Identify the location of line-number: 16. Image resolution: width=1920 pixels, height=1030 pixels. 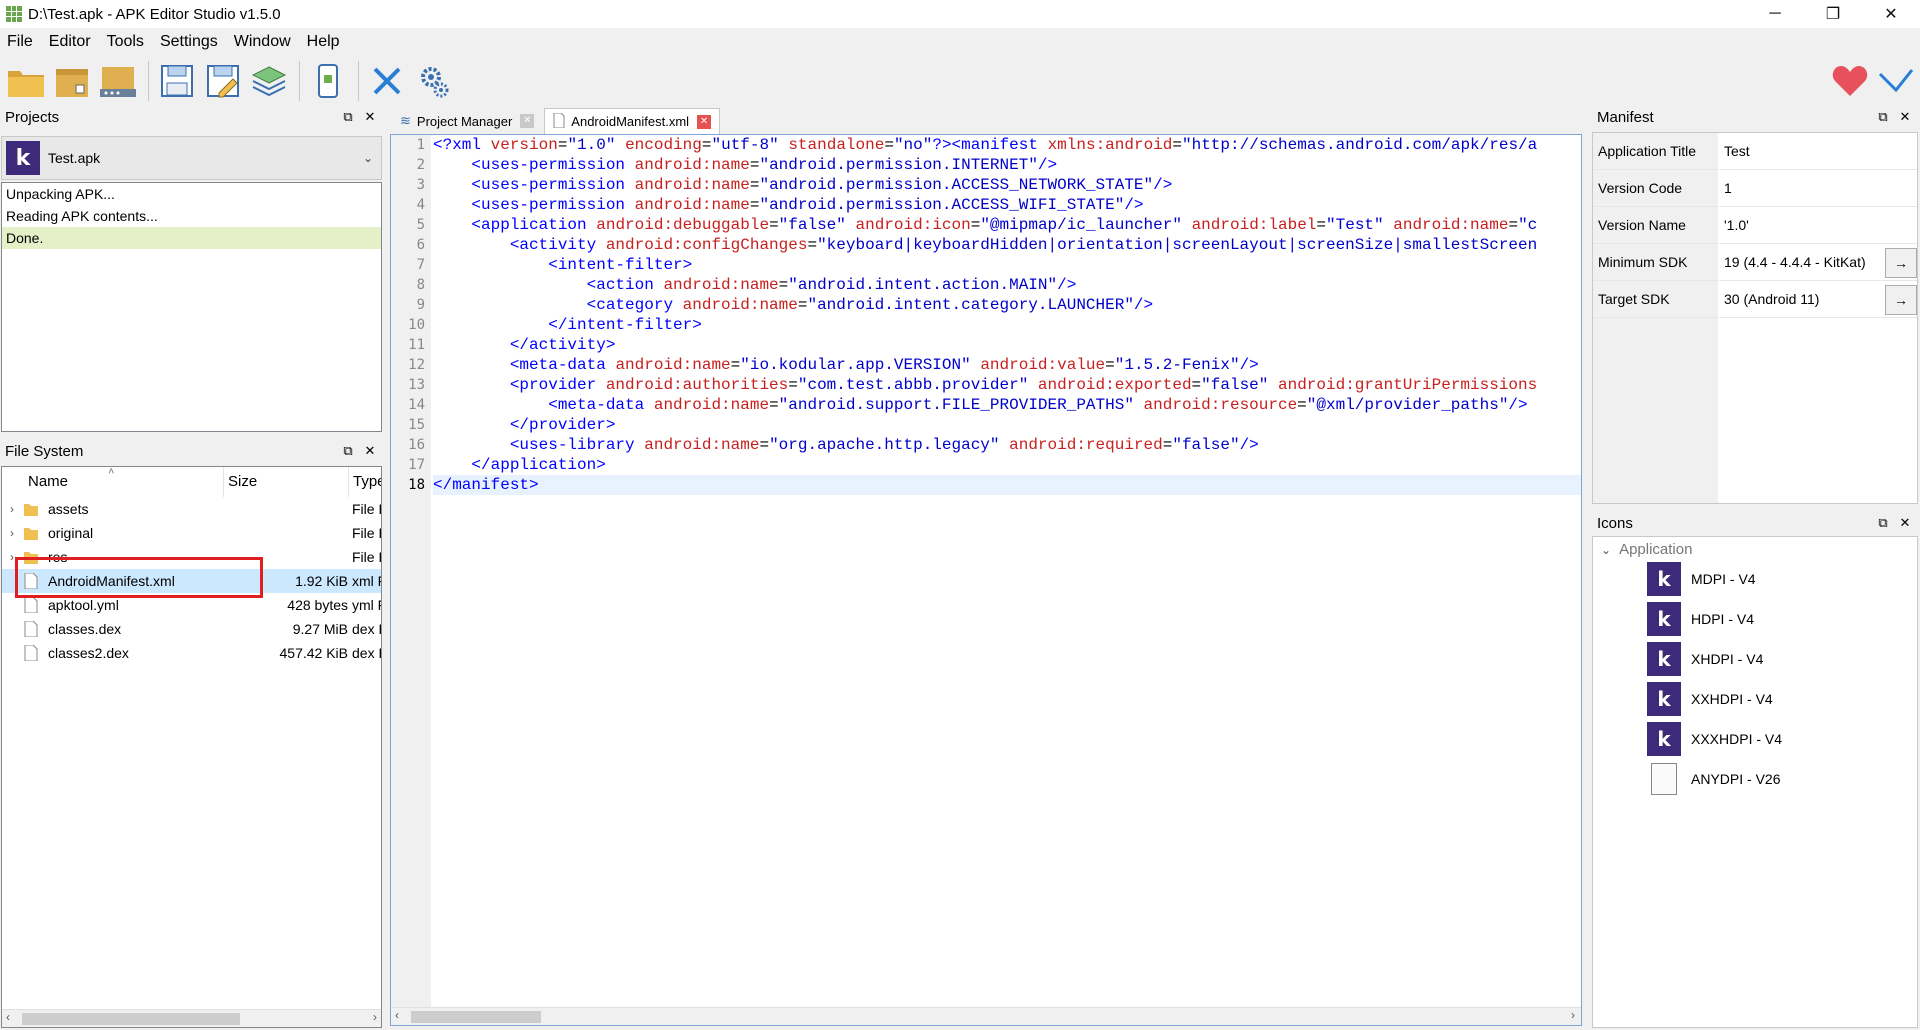
(416, 445).